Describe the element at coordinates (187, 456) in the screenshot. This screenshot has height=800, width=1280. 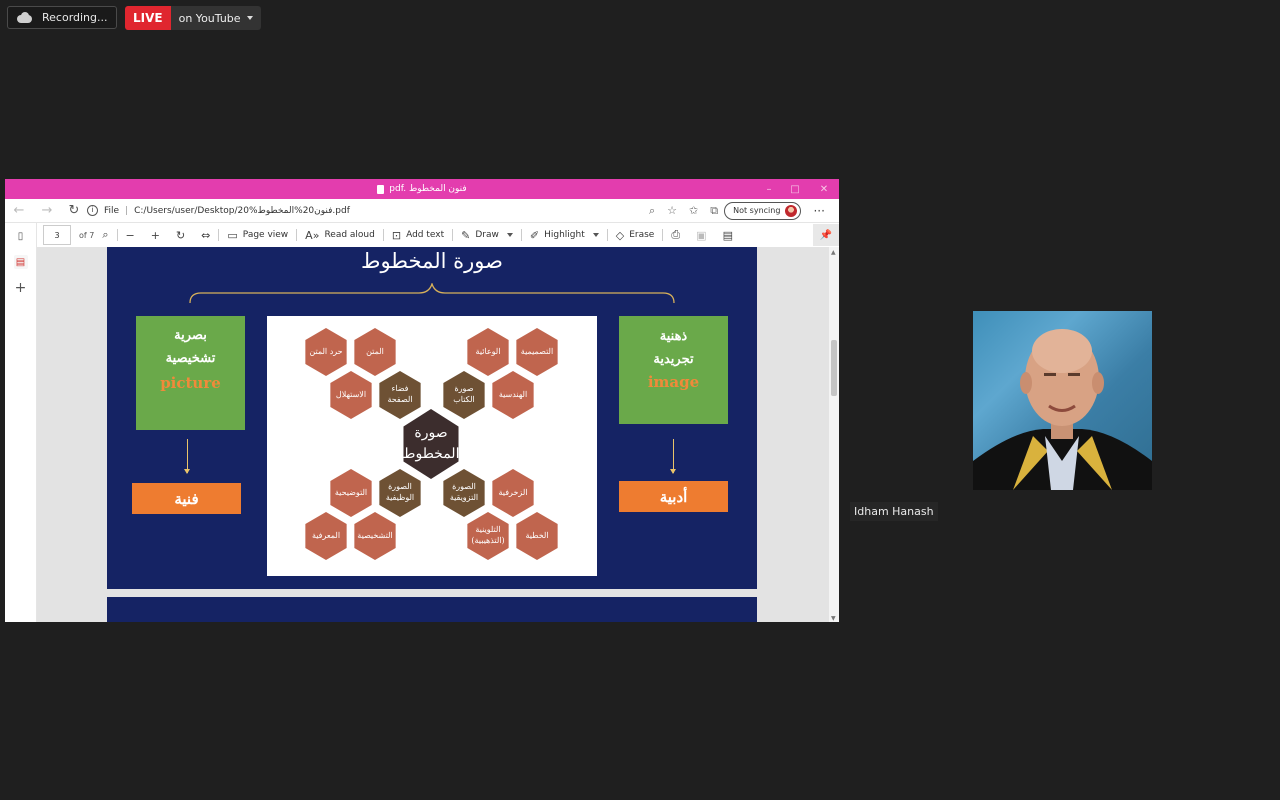
I see `down-arrow-left` at that location.